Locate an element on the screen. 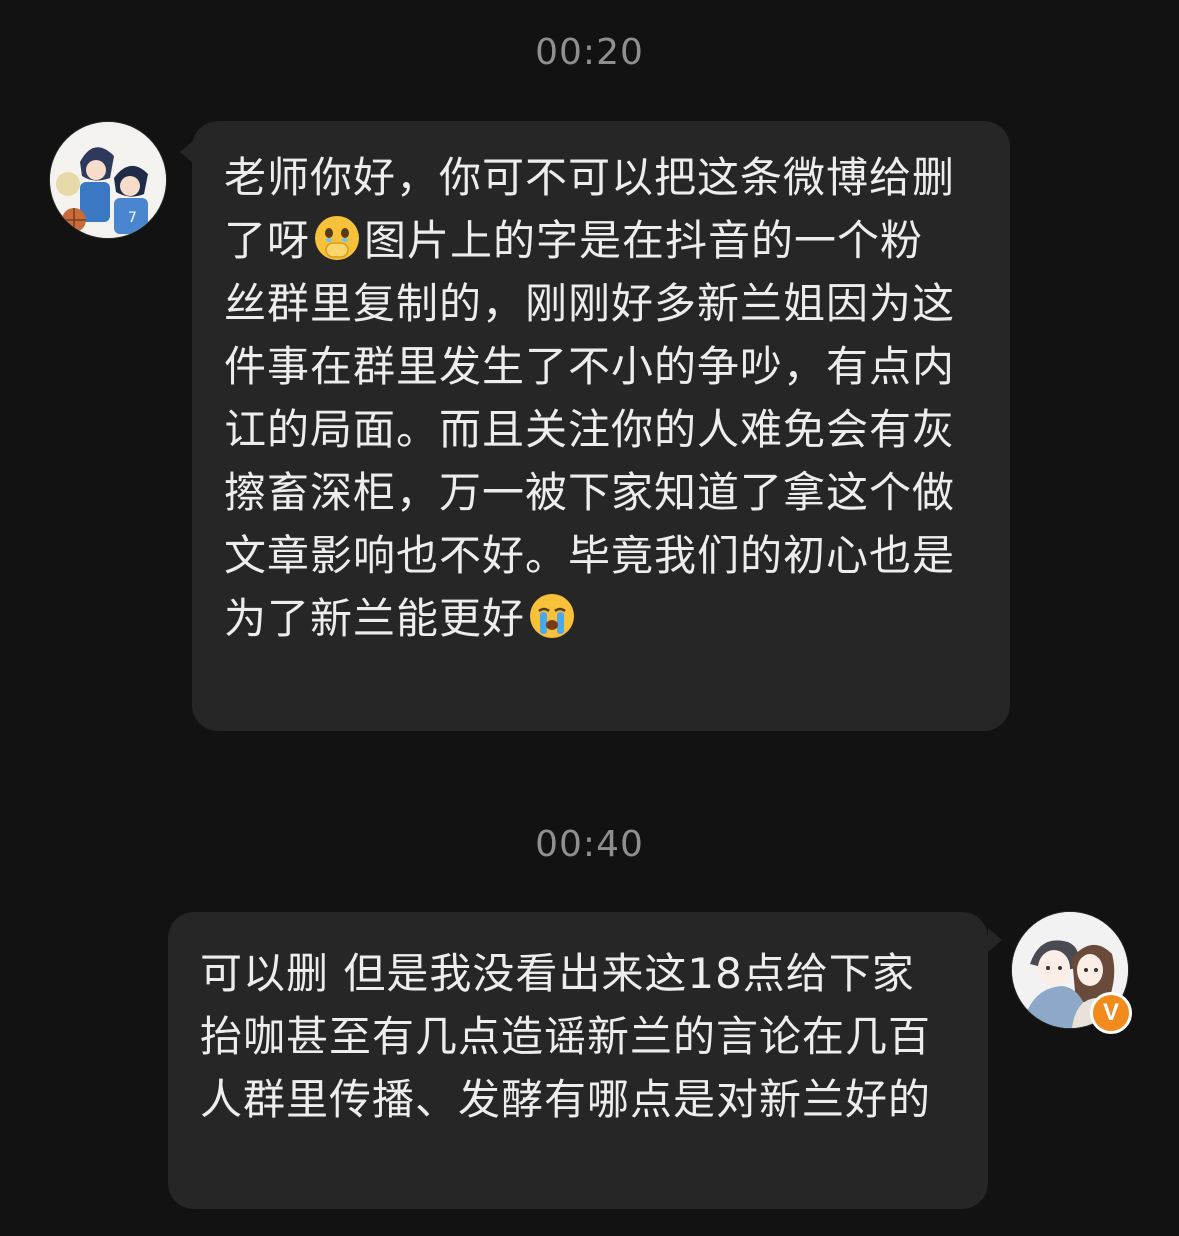 The width and height of the screenshot is (1179, 1236). timestamp: 00:20 is located at coordinates (589, 52).